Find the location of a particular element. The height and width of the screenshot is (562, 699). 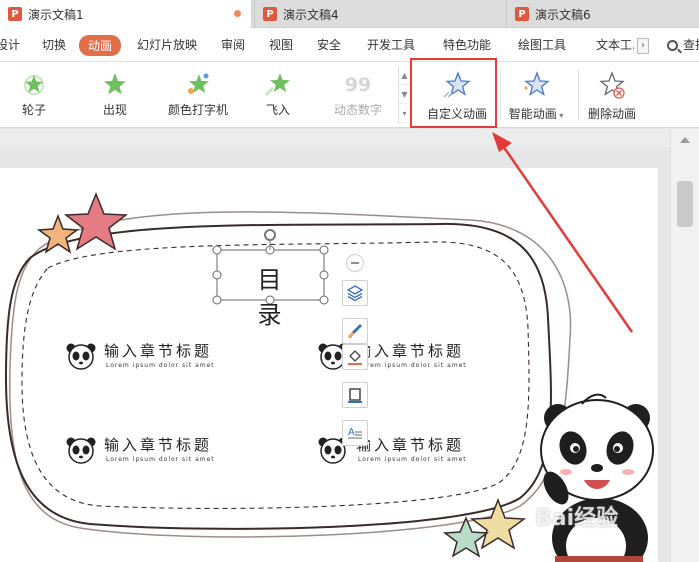

gallery-scroller: ▲ ▼ ▾ is located at coordinates (404, 95).